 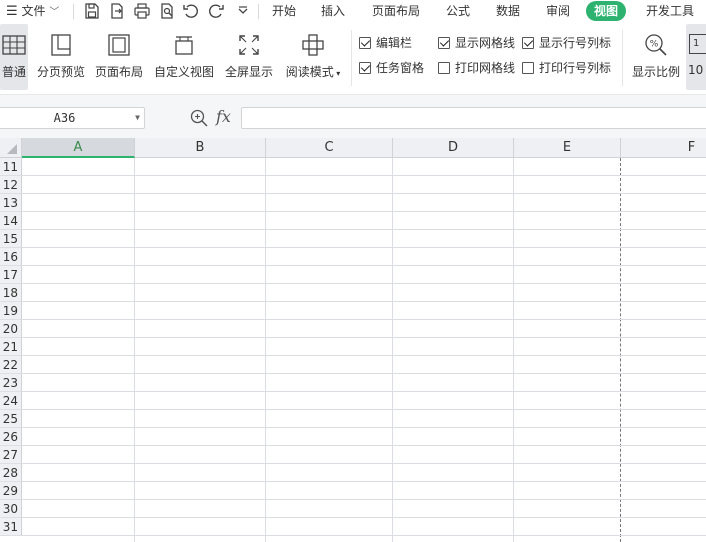 What do you see at coordinates (11, 509) in the screenshot?
I see `row-header-30: 30` at bounding box center [11, 509].